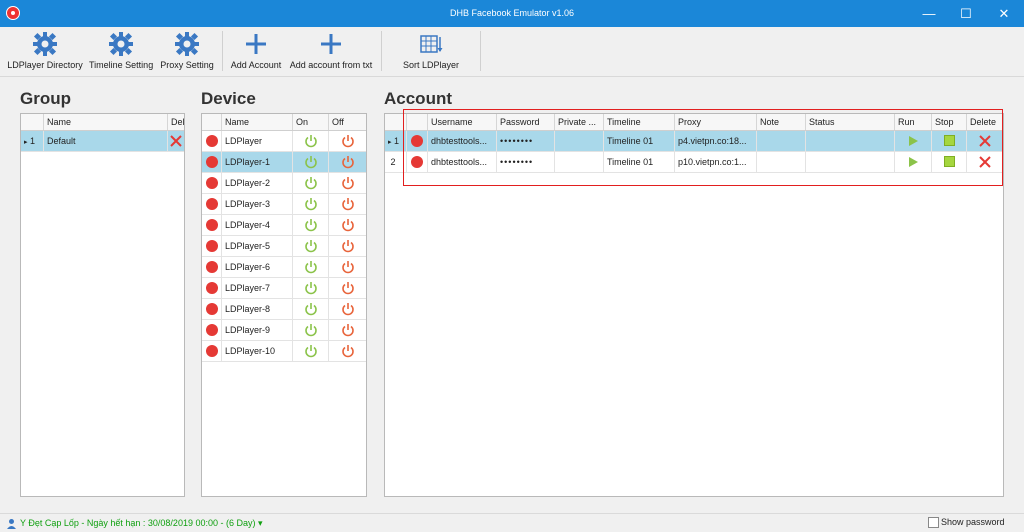  Describe the element at coordinates (311, 122) in the screenshot. I see `device-column-on: On` at that location.